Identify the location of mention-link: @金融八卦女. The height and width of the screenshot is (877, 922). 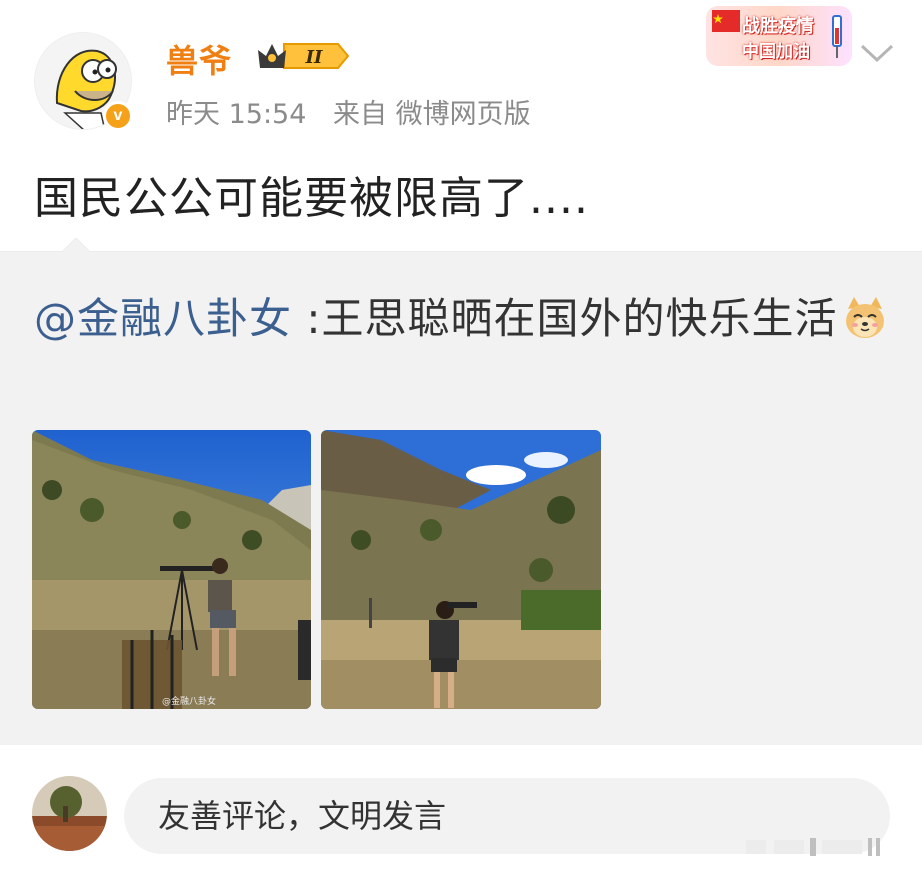
(163, 318).